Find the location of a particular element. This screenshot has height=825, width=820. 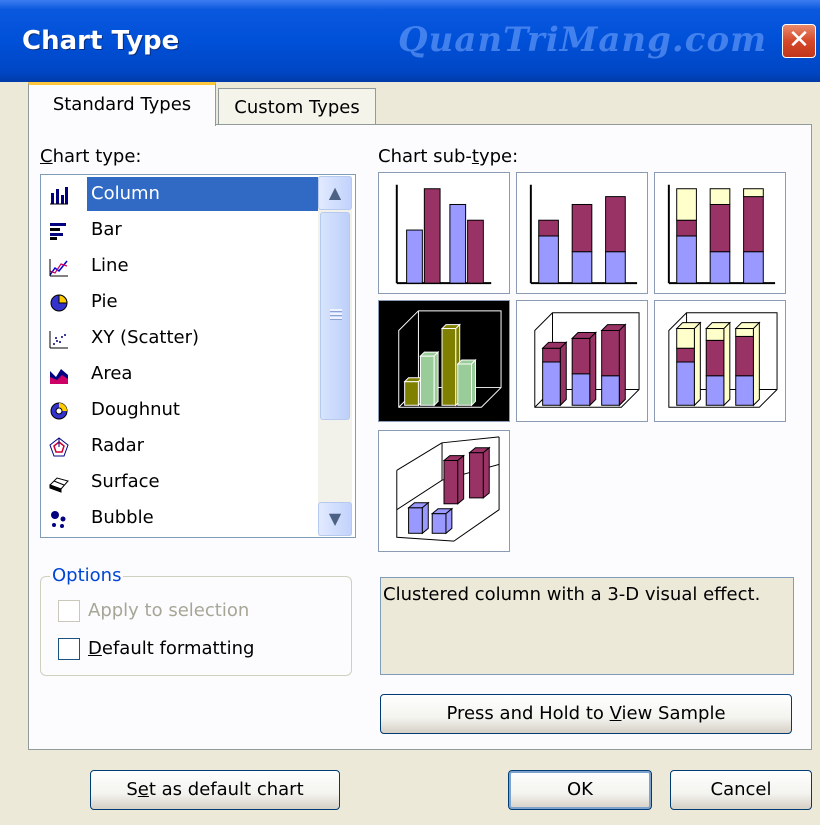

subtype-clustered-column is located at coordinates (444, 233).